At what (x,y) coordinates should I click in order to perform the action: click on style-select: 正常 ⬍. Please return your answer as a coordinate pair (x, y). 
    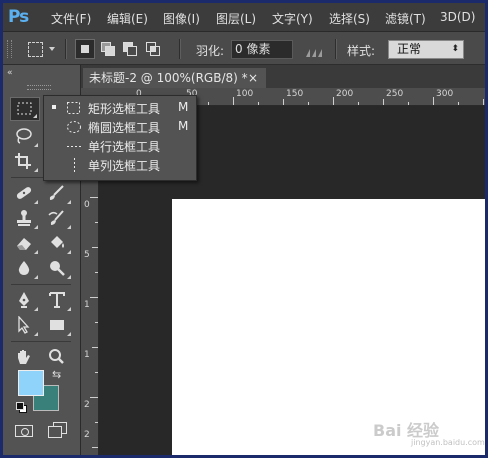
    Looking at the image, I should click on (426, 49).